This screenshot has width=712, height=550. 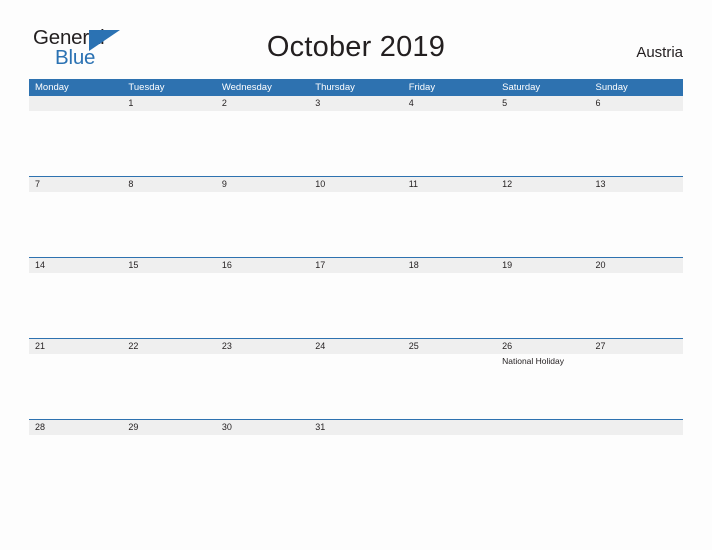 What do you see at coordinates (262, 103) in the screenshot?
I see `date-number: 2` at bounding box center [262, 103].